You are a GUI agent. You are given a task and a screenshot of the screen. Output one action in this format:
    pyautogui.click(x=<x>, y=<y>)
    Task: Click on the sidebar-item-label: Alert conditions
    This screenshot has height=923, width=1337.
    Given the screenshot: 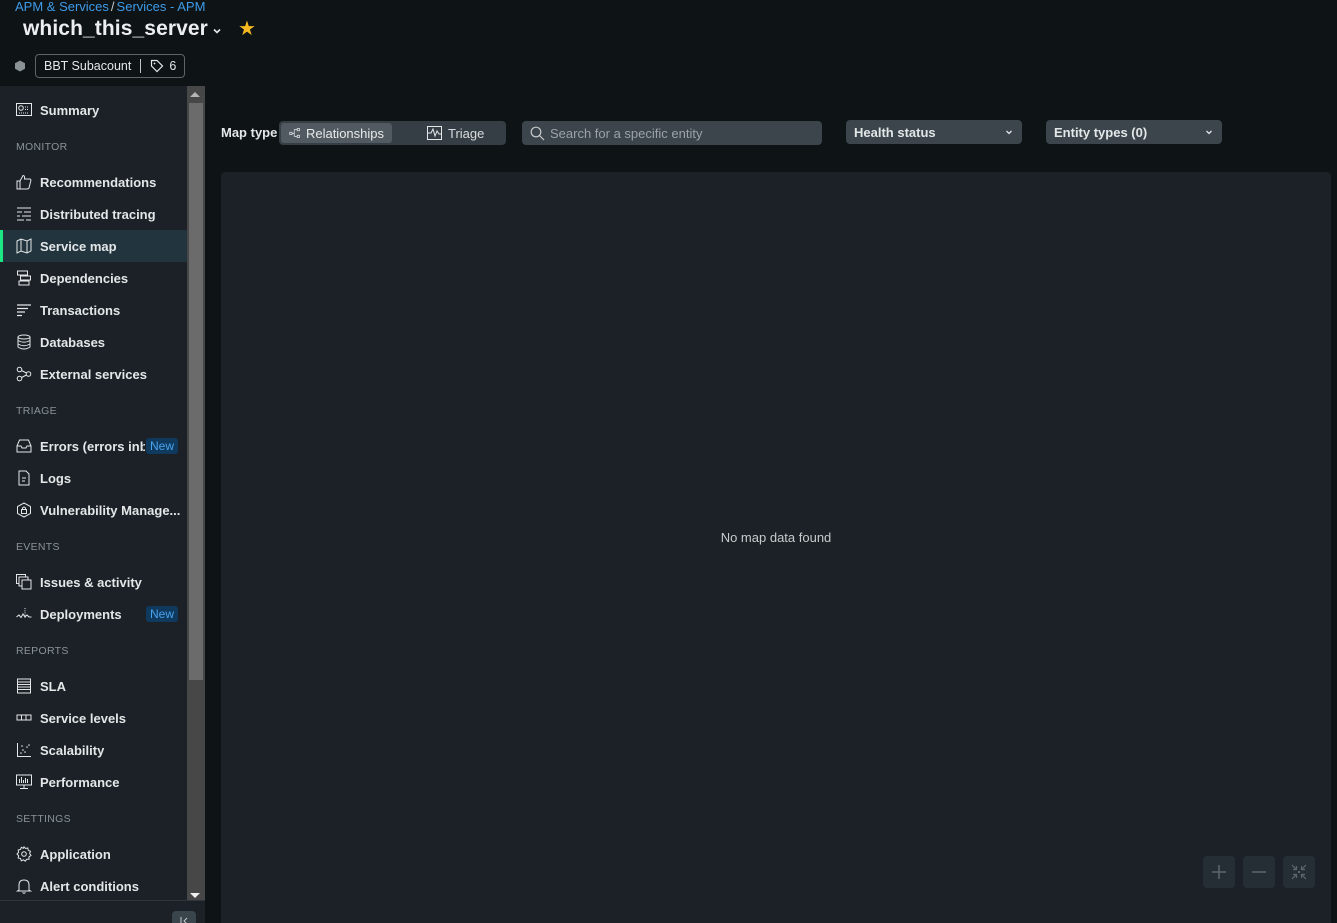 What is the action you would take?
    pyautogui.click(x=89, y=886)
    